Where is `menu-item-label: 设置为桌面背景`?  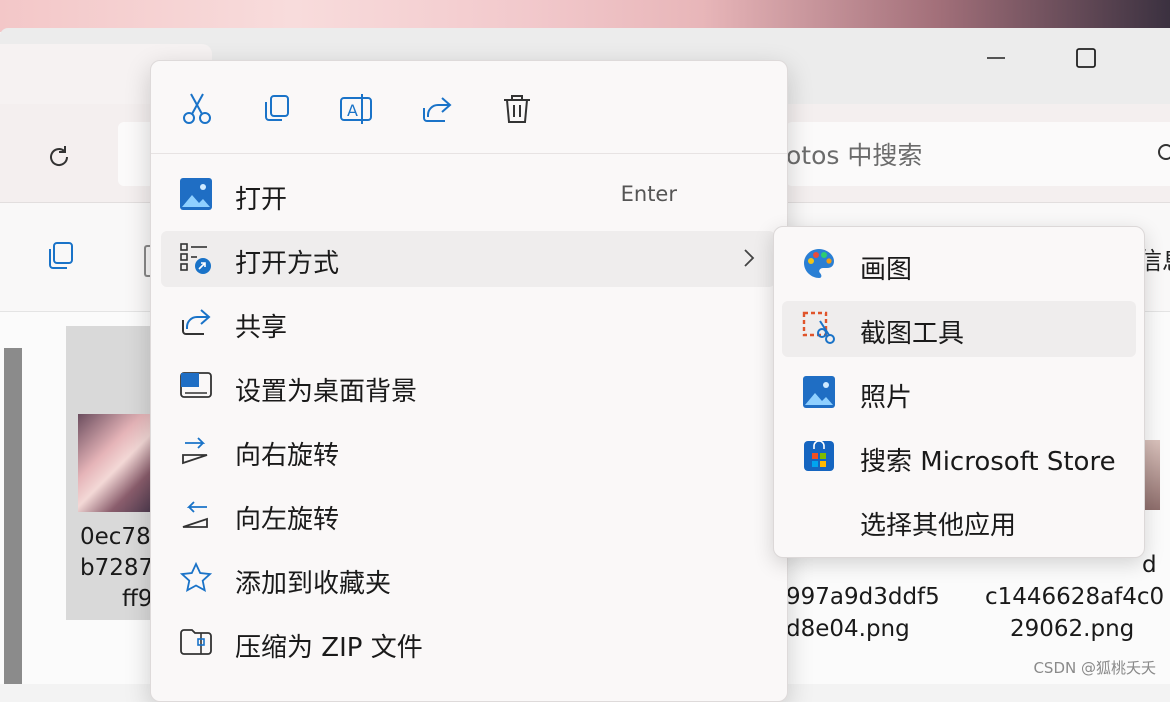 menu-item-label: 设置为桌面背景 is located at coordinates (326, 392).